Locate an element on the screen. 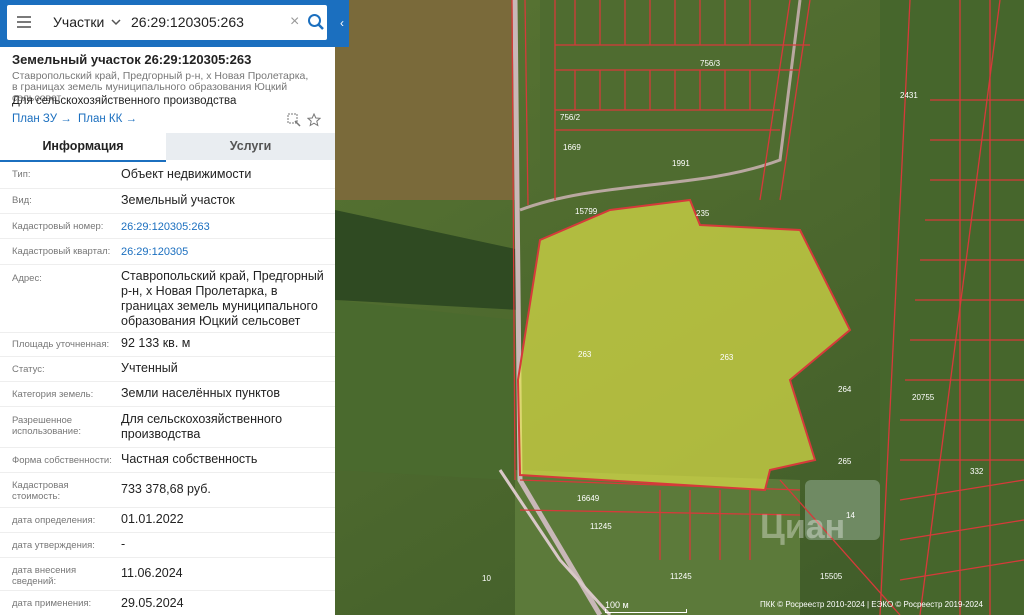 This screenshot has height=615, width=1024. info-row: дата применения: 29.05.2024 is located at coordinates (167, 602).